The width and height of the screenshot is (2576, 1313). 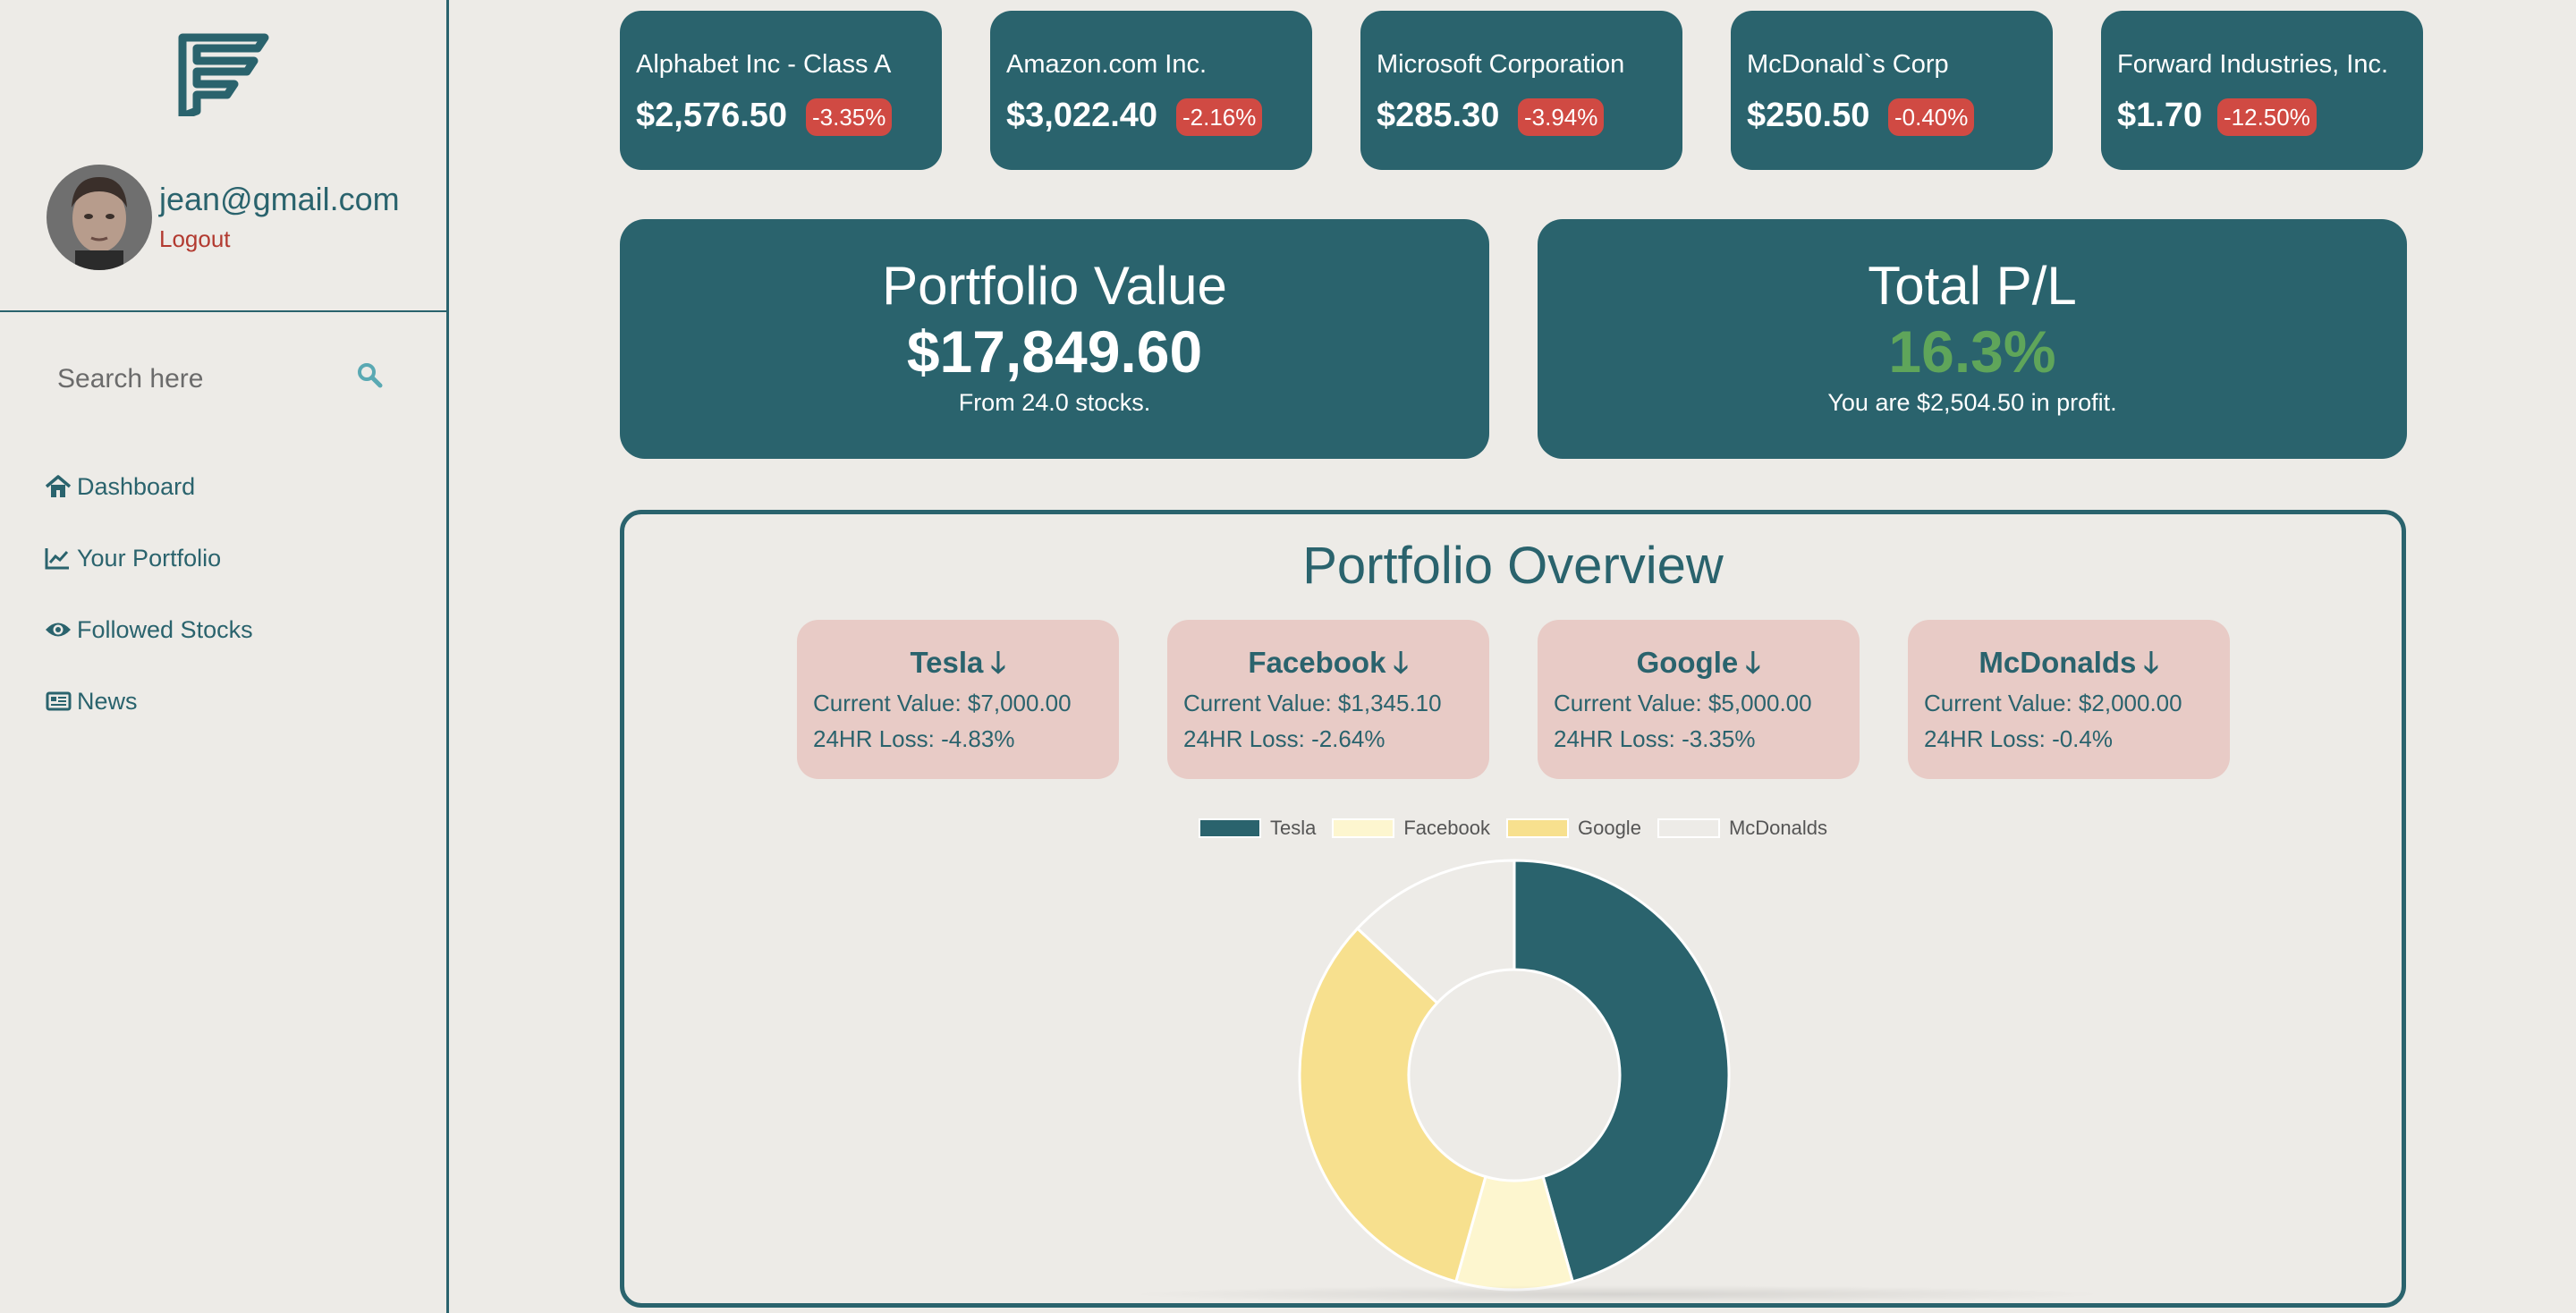 I want to click on sidebar-item-news: News, so click(x=241, y=701).